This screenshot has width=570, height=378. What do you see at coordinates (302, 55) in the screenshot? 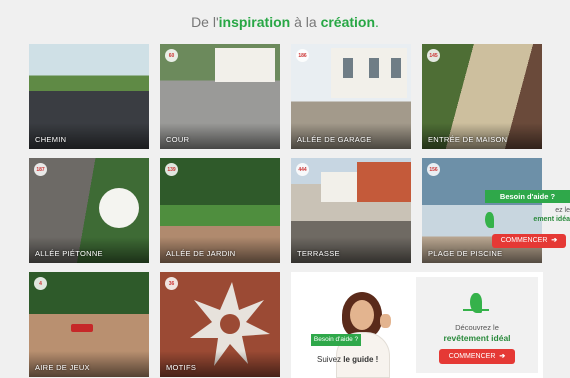
I see `tile-badge: 186` at bounding box center [302, 55].